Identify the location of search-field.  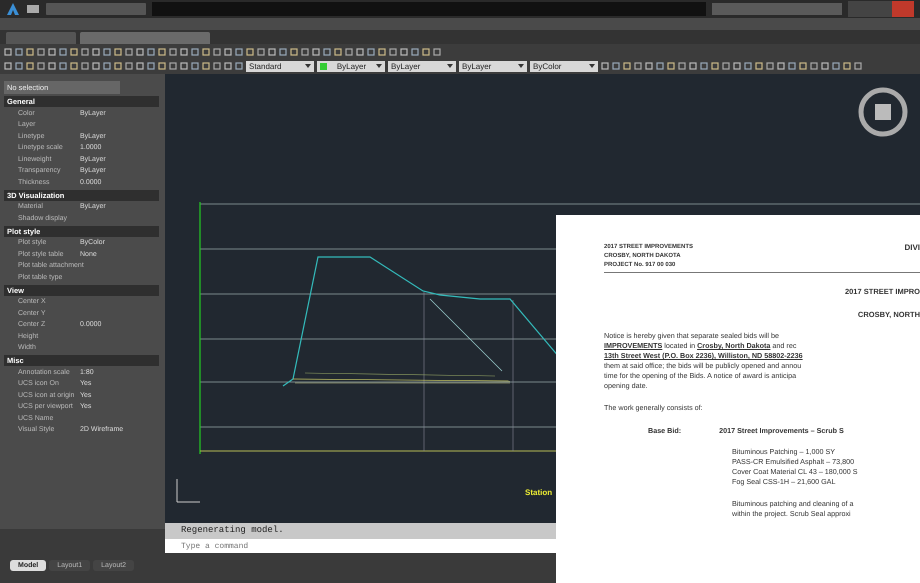
(777, 9).